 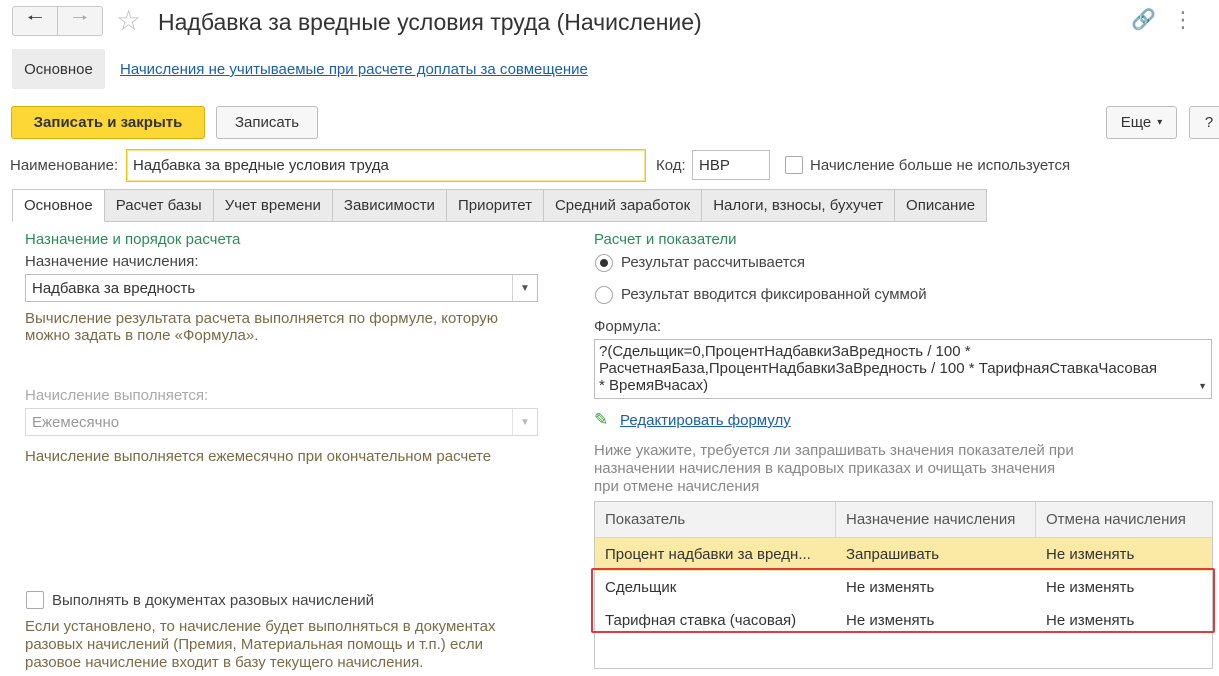 I want to click on radio-fixed-amount, so click(x=604, y=295).